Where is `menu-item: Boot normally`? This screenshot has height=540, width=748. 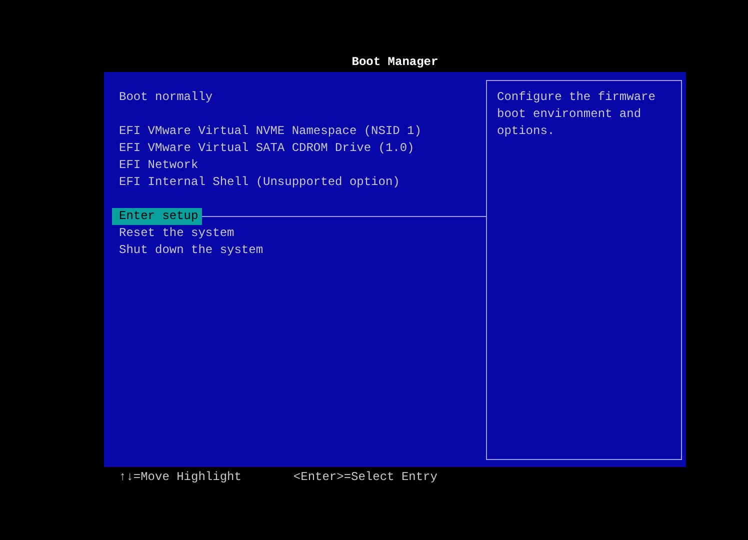 menu-item: Boot normally is located at coordinates (166, 97).